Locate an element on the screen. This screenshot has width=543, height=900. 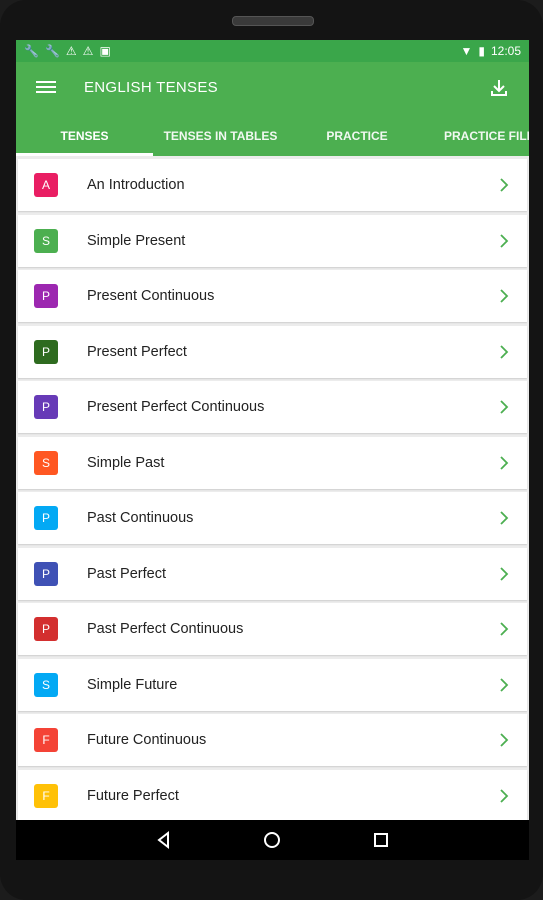
list-item: F Future Continuous is located at coordinates (272, 740).